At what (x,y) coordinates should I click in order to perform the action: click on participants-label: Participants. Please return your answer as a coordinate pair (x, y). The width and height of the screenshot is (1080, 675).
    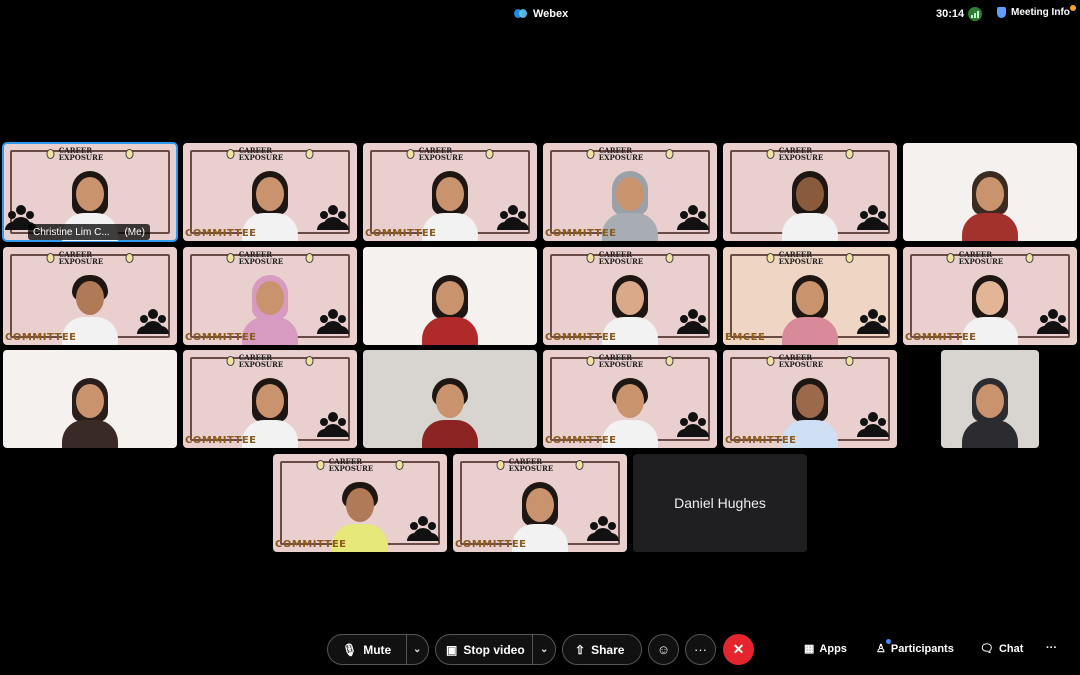
    Looking at the image, I should click on (922, 648).